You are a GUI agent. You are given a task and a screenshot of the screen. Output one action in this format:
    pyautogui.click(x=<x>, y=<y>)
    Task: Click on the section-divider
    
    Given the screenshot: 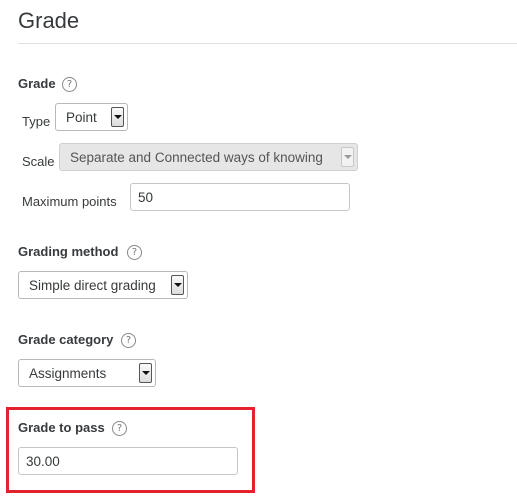 What is the action you would take?
    pyautogui.click(x=267, y=43)
    